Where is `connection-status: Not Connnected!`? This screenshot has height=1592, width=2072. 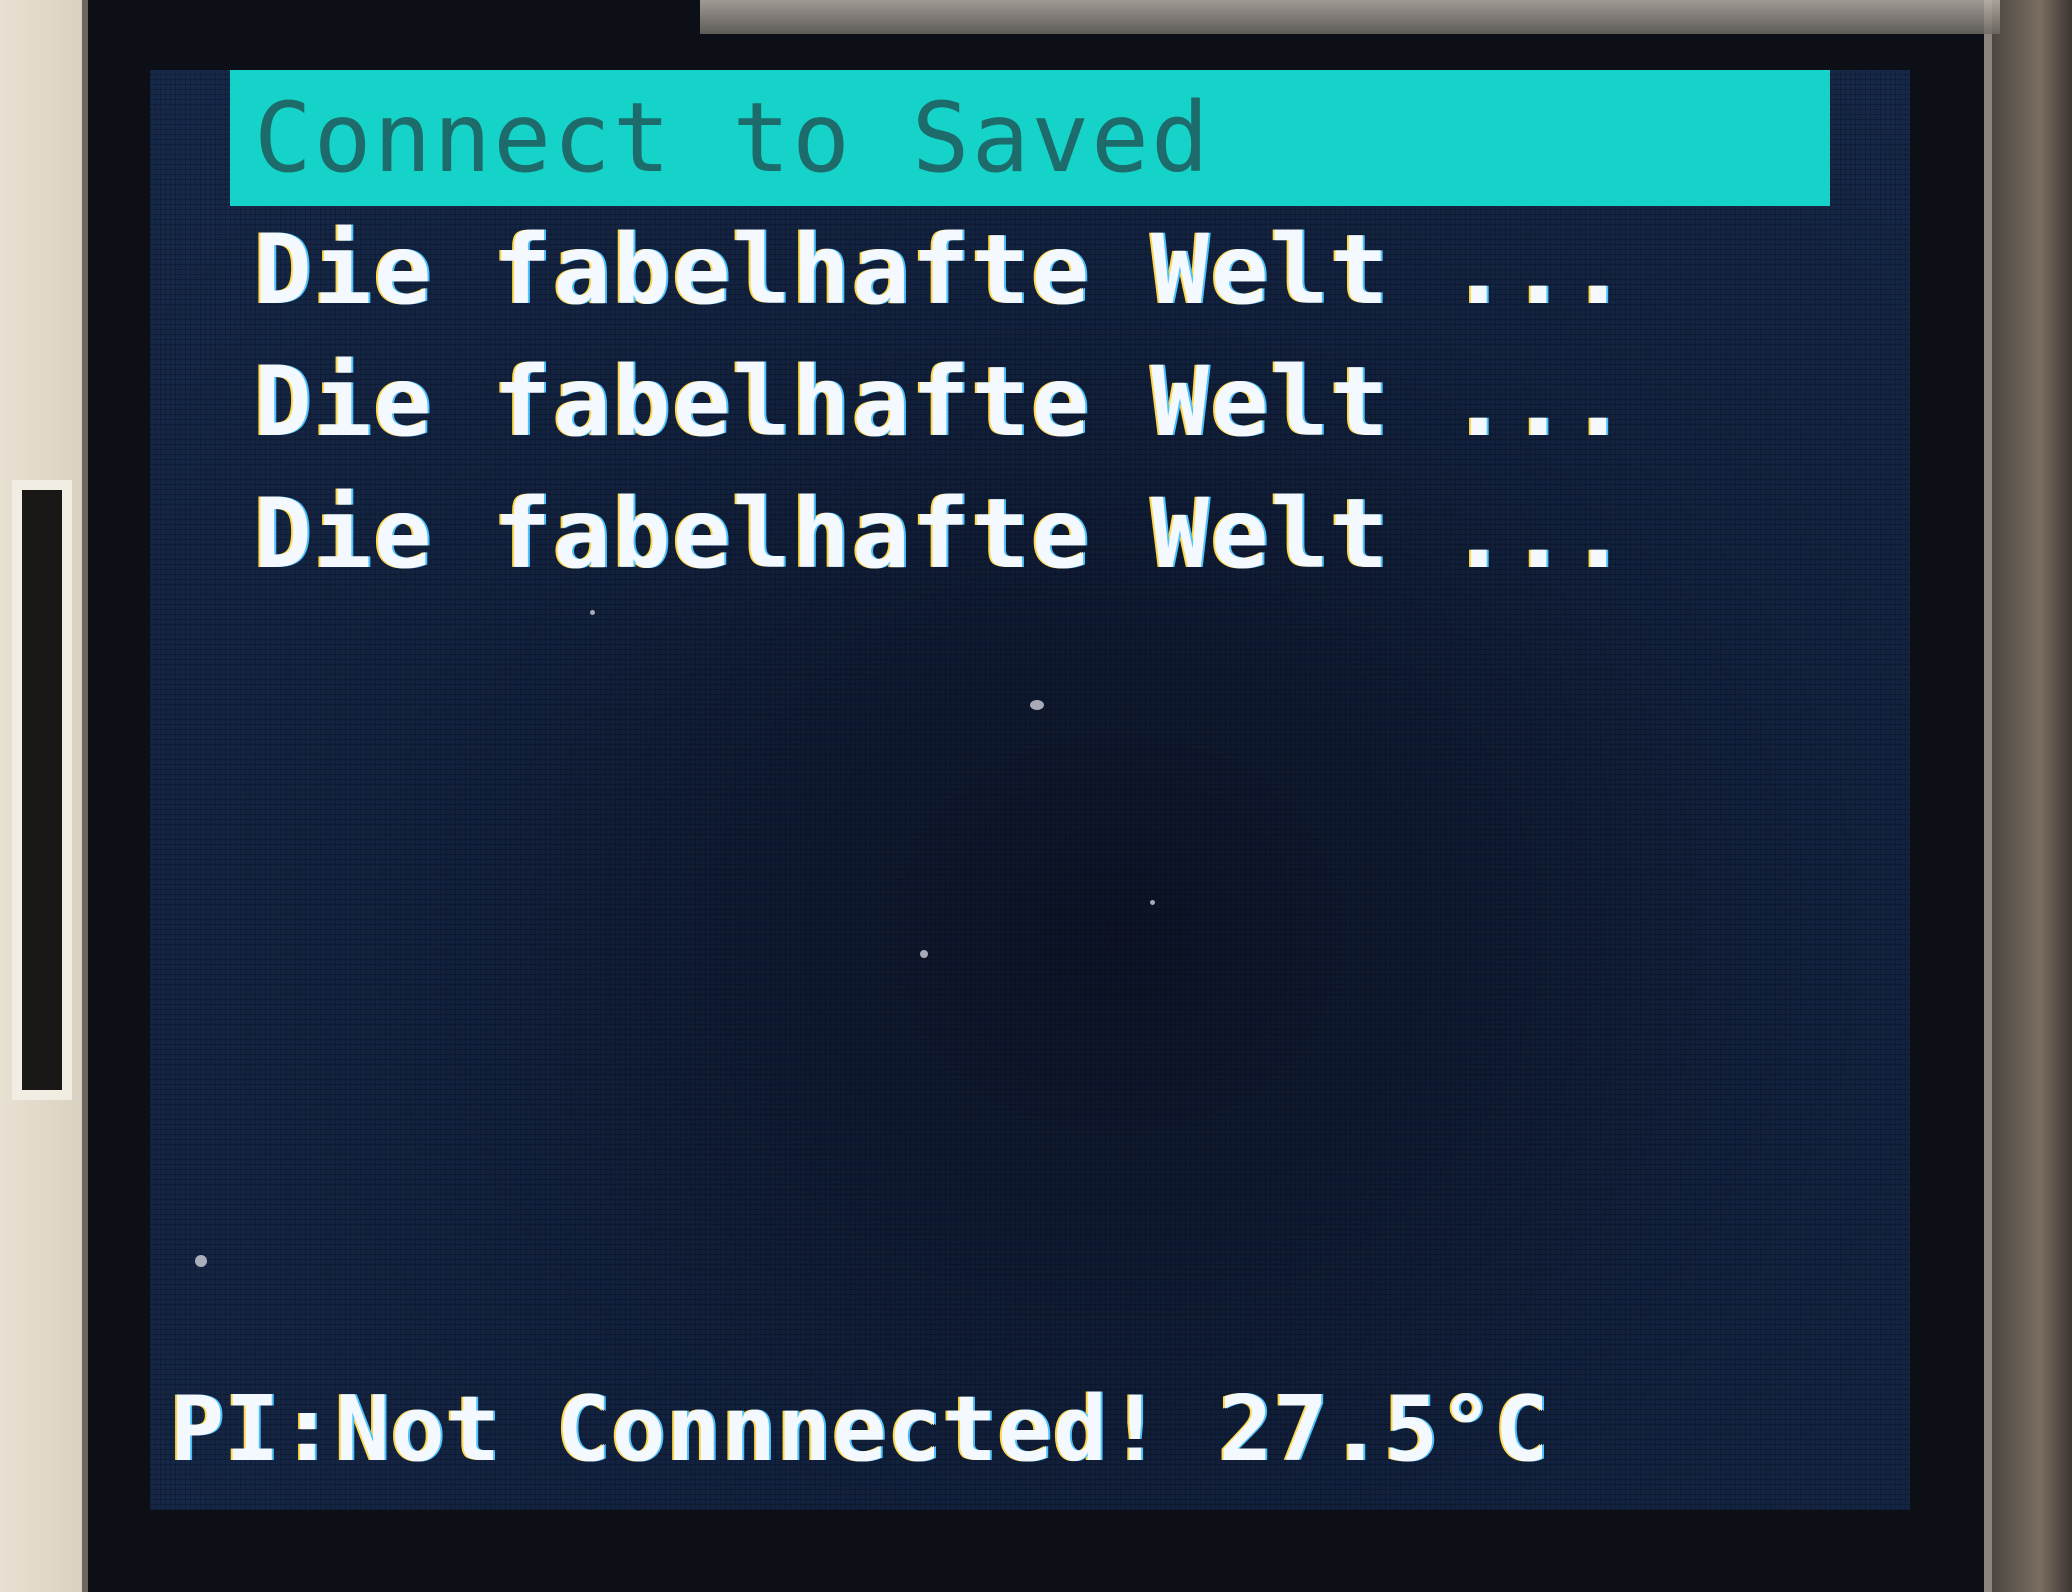
connection-status: Not Connnected! is located at coordinates (749, 1429).